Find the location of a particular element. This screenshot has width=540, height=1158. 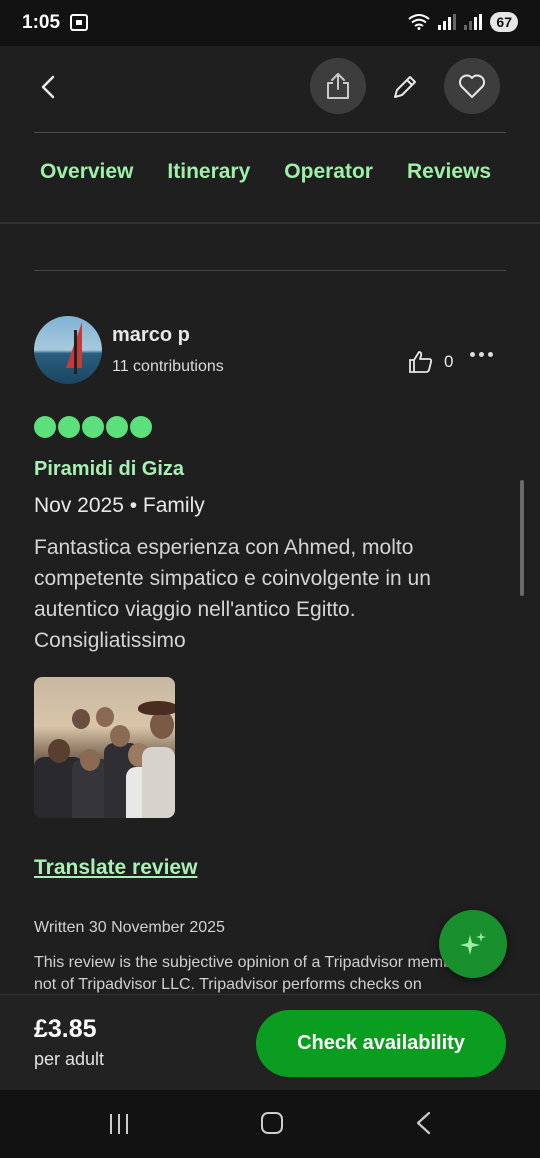

save-favorite-button is located at coordinates (472, 86).